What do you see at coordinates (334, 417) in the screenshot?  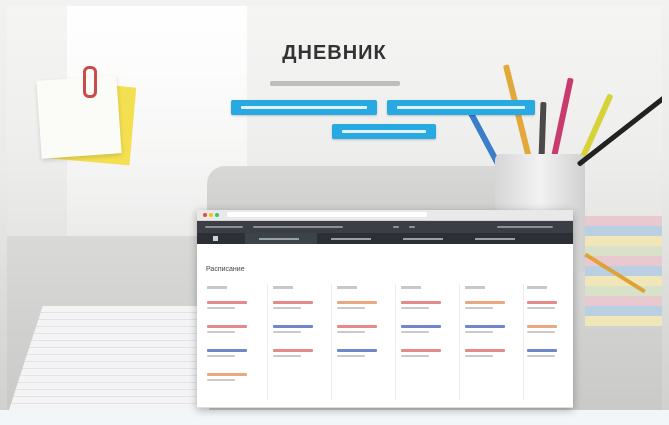 I see `page-bottom-strip` at bounding box center [334, 417].